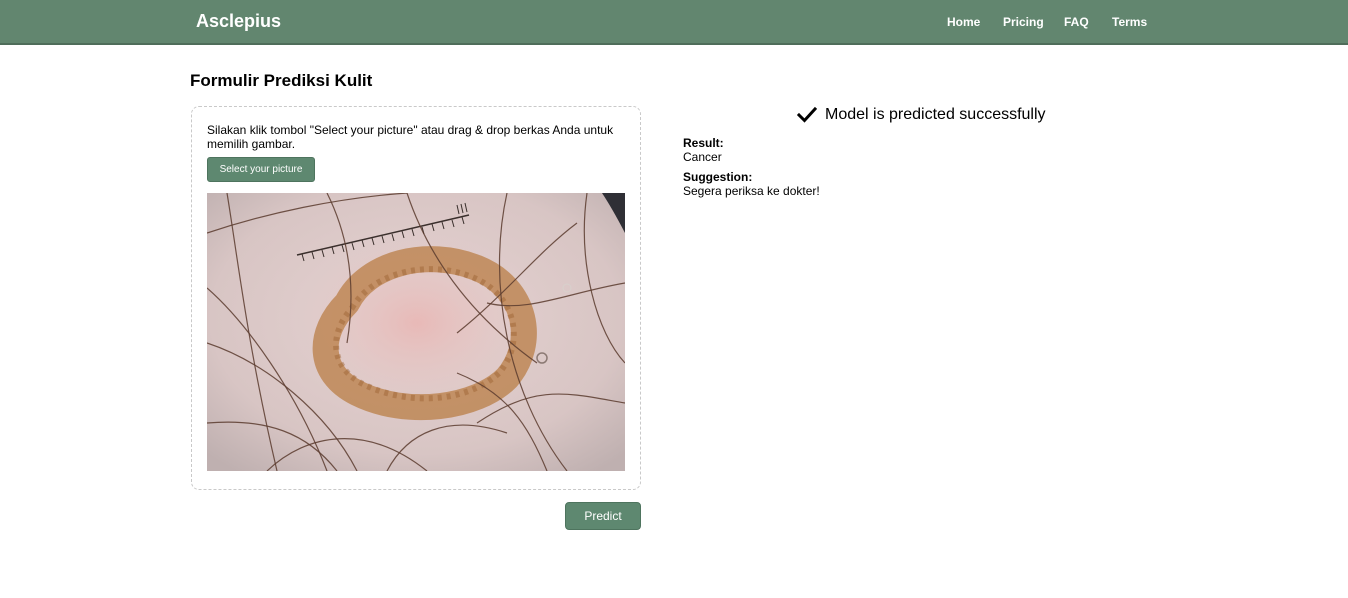 The image size is (1348, 598). What do you see at coordinates (703, 143) in the screenshot?
I see `result-label: Result:` at bounding box center [703, 143].